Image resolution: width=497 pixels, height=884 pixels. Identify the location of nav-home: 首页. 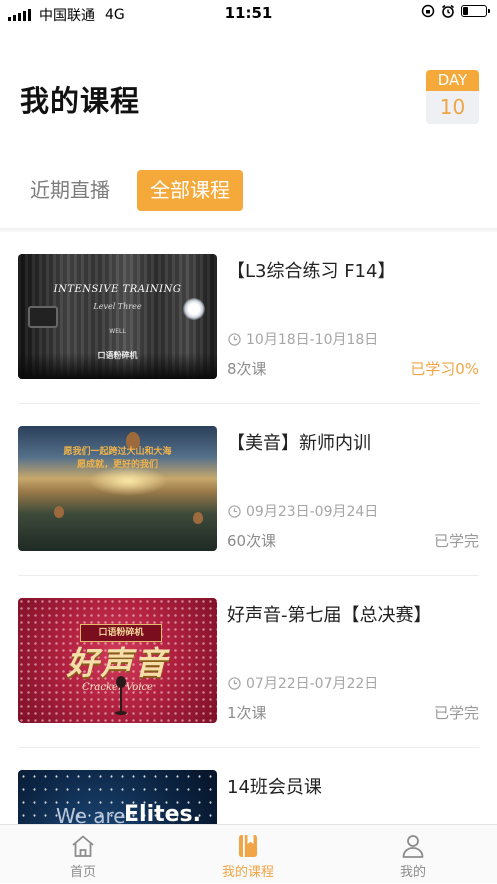
(83, 854).